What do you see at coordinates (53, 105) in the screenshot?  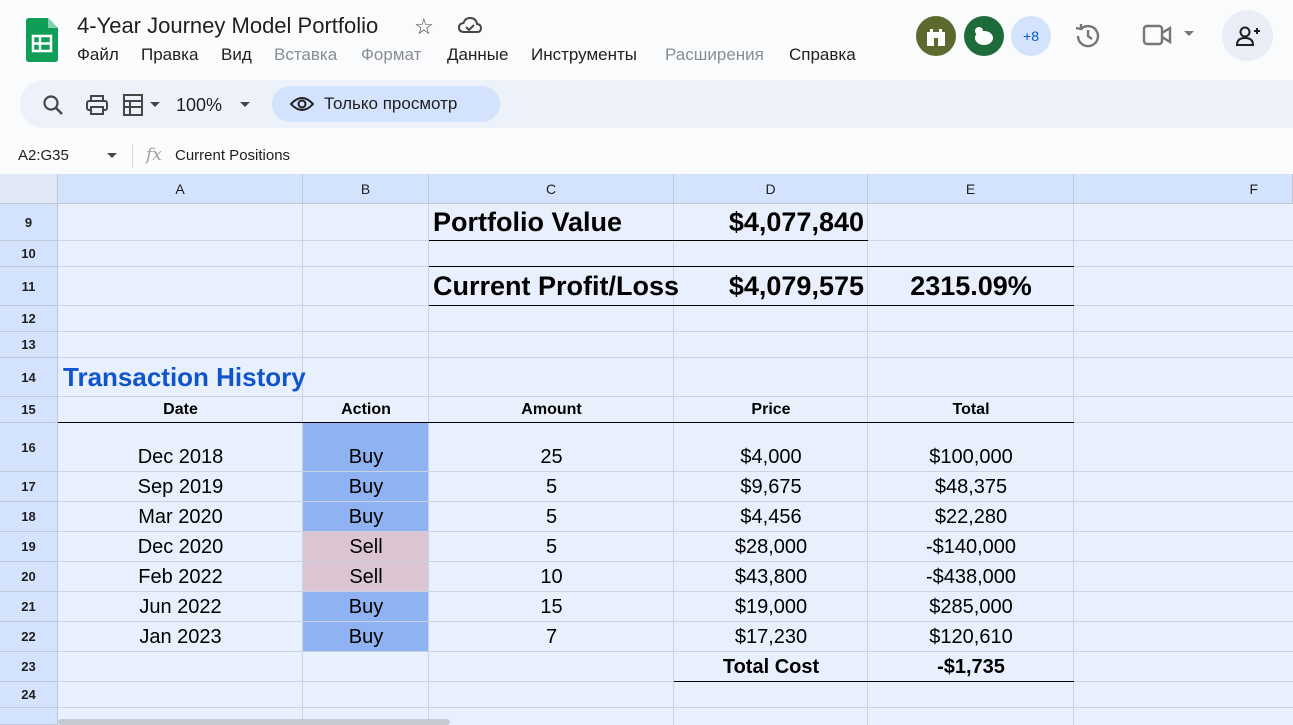 I see `search-icon` at bounding box center [53, 105].